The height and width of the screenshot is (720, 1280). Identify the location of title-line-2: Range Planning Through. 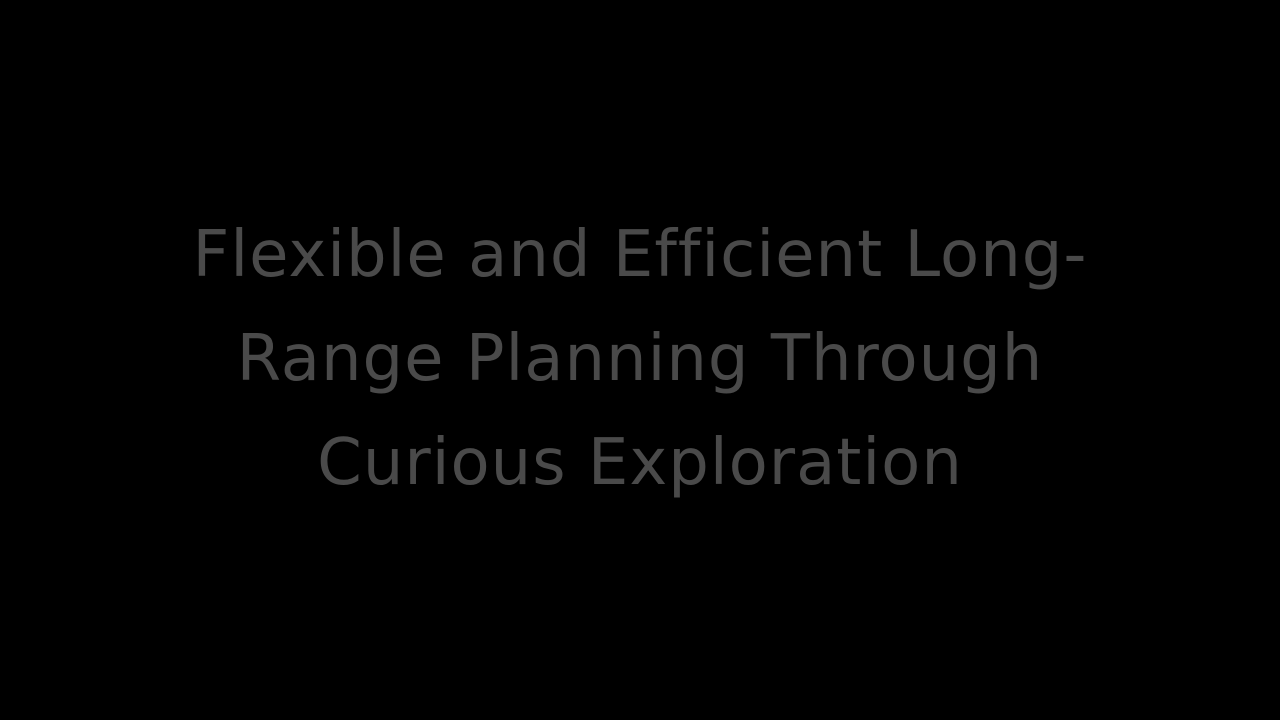
(640, 359).